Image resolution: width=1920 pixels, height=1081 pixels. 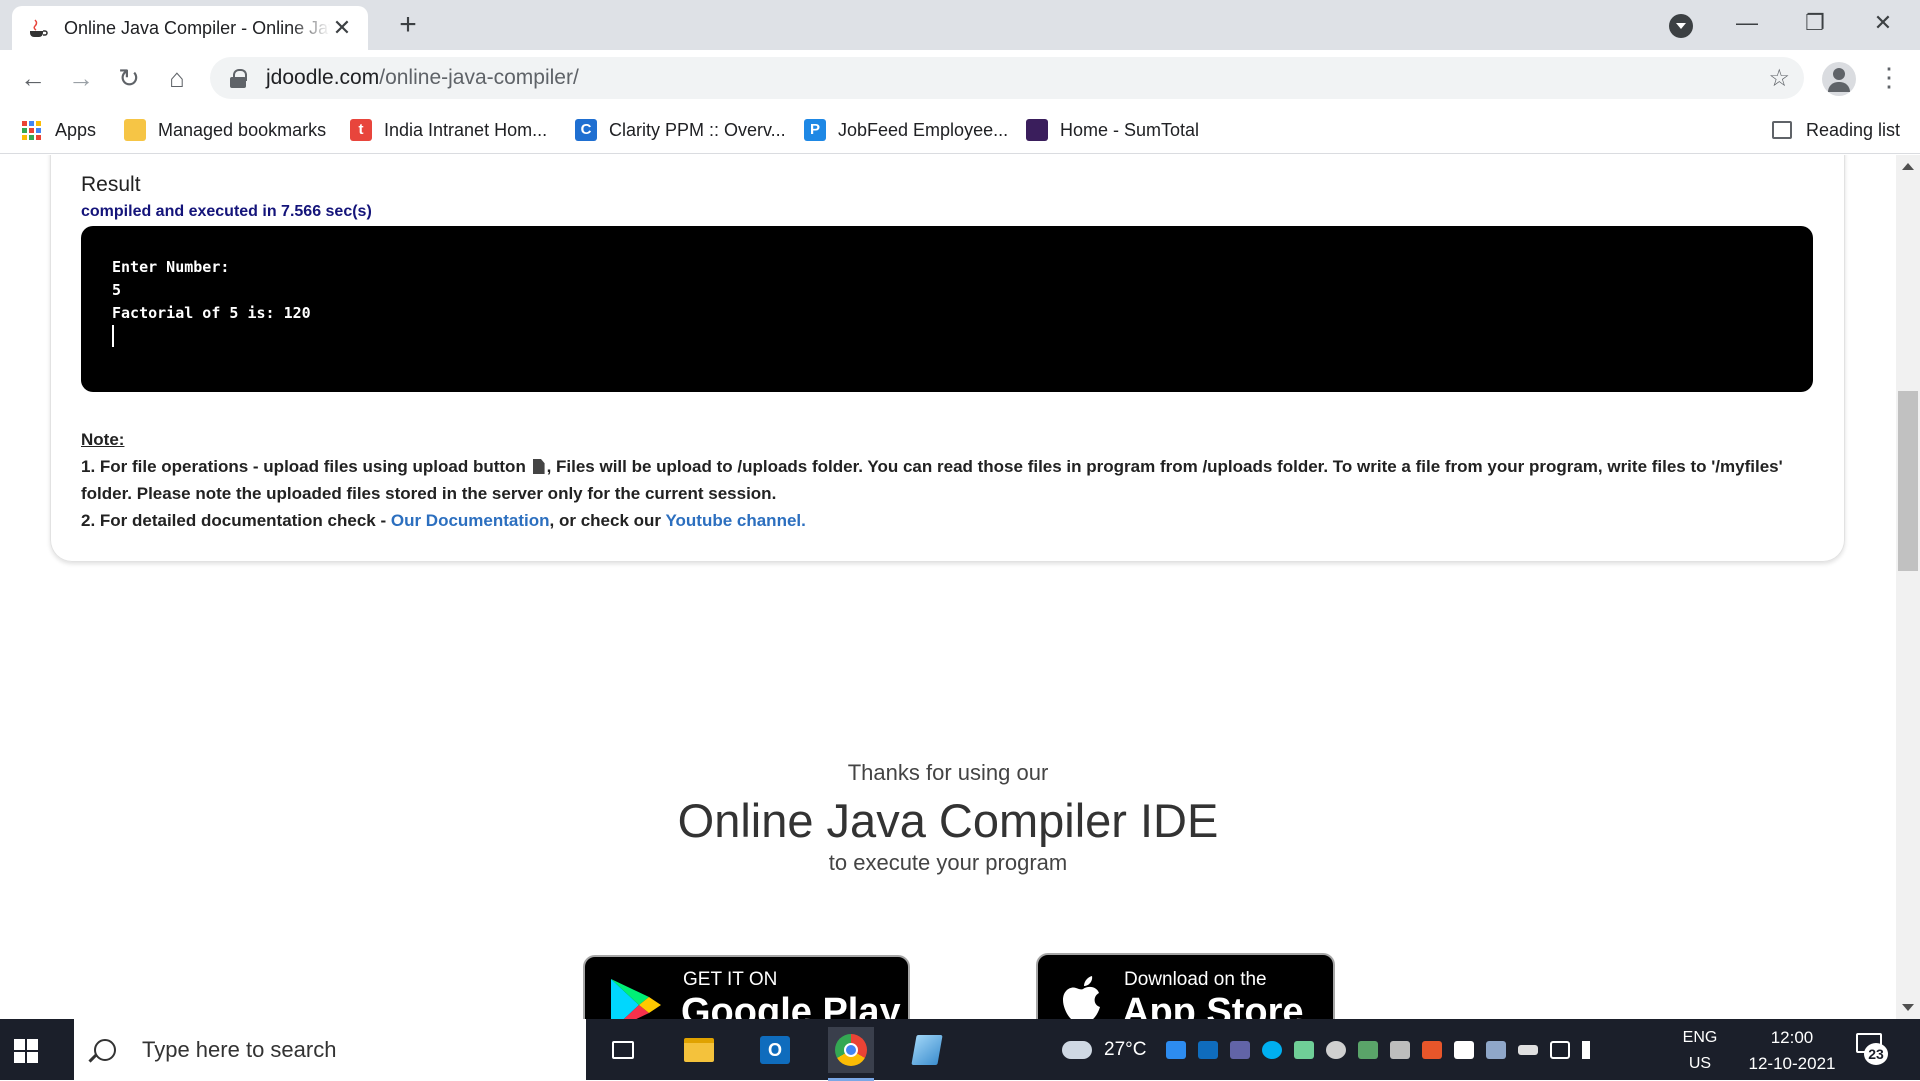 I want to click on network-icon, so click(x=1560, y=1049).